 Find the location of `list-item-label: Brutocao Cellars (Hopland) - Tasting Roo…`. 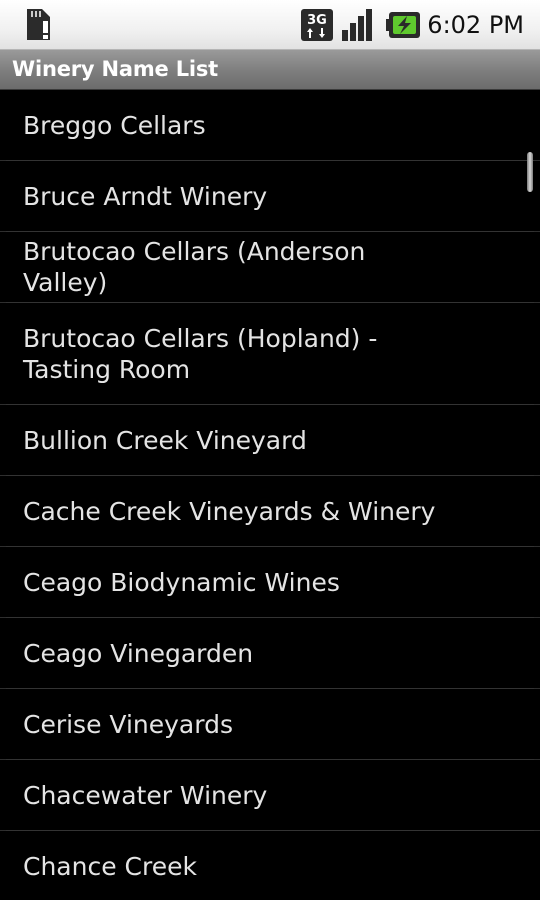

list-item-label: Brutocao Cellars (Hopland) - Tasting Roo… is located at coordinates (200, 353).